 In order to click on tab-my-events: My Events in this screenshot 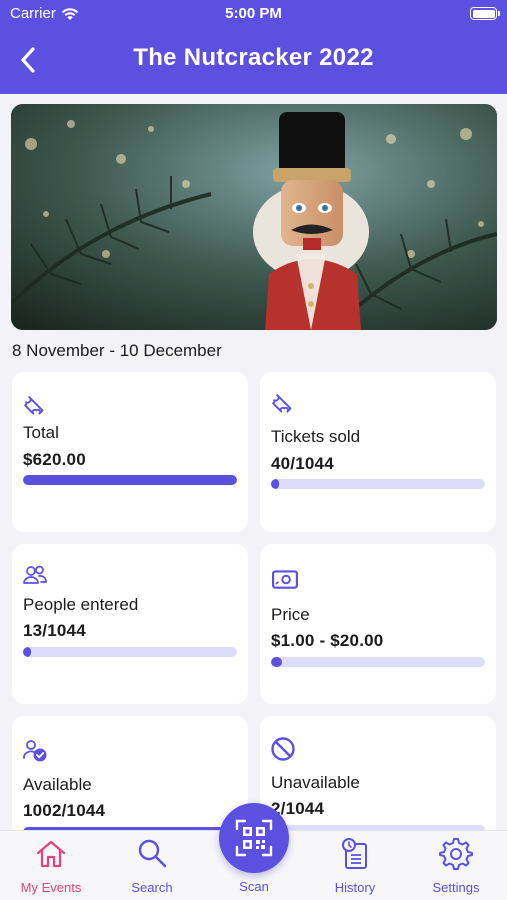, I will do `click(51, 865)`.